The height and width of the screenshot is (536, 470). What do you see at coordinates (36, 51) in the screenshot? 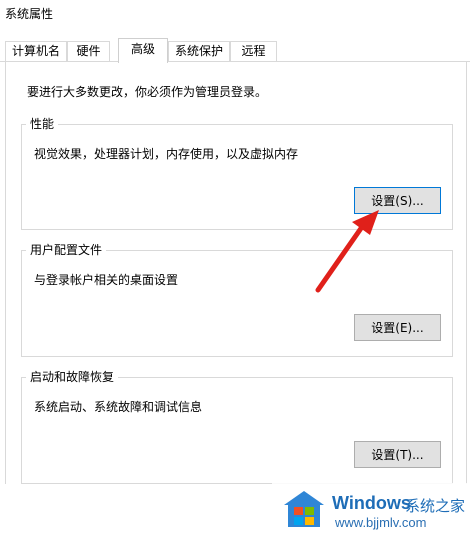
I see `tab-computer-name: 计算机名` at bounding box center [36, 51].